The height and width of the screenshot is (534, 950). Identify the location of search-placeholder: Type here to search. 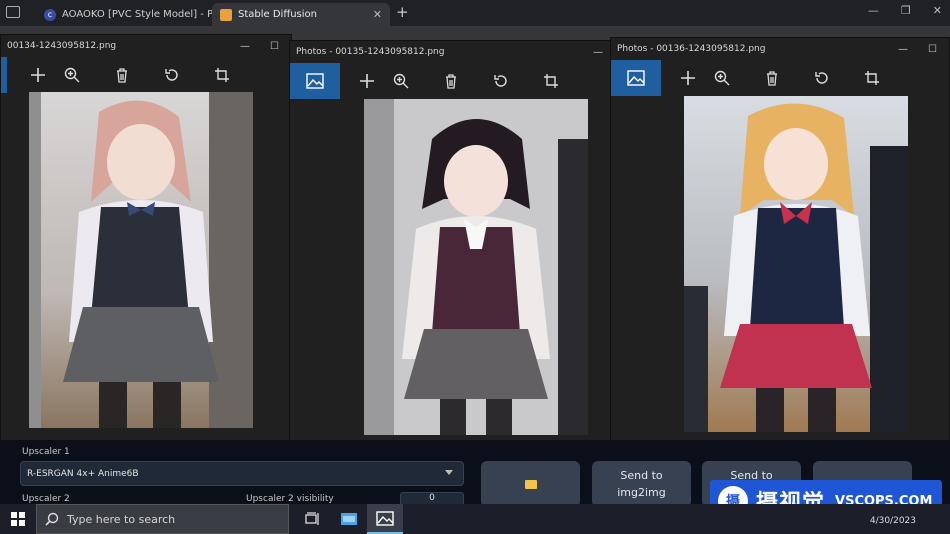
(121, 519).